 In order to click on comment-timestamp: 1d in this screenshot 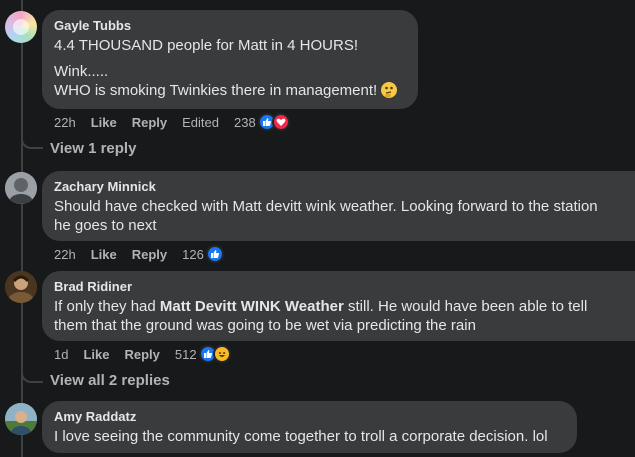, I will do `click(61, 354)`.